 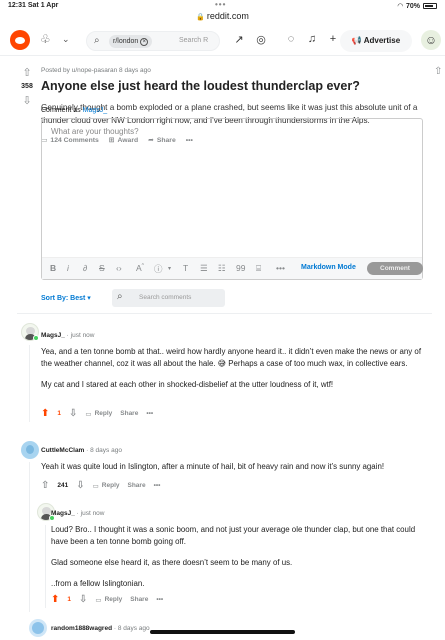 I want to click on reddit-logo-icon, so click(x=20, y=40).